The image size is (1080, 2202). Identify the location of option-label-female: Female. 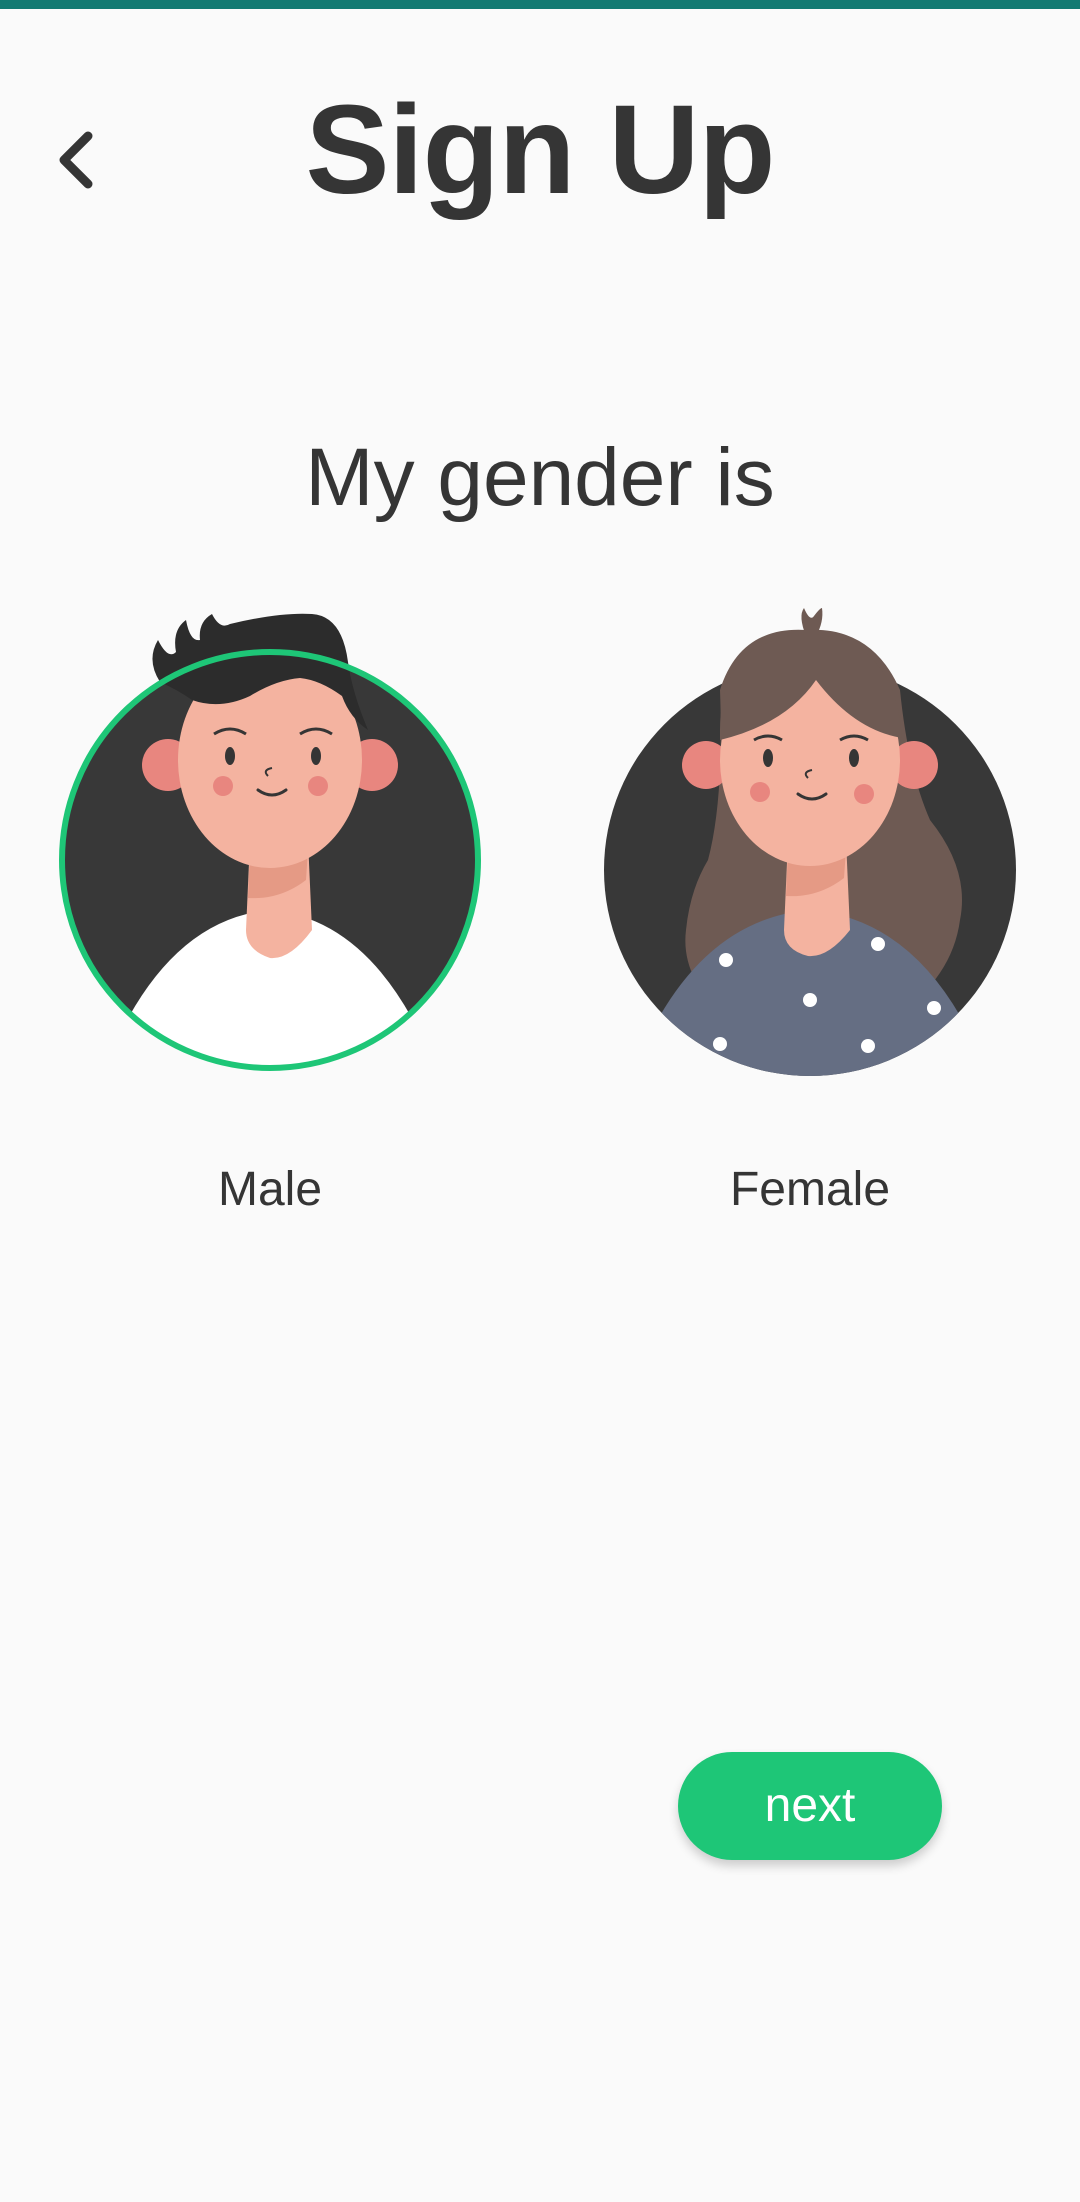
(810, 1189).